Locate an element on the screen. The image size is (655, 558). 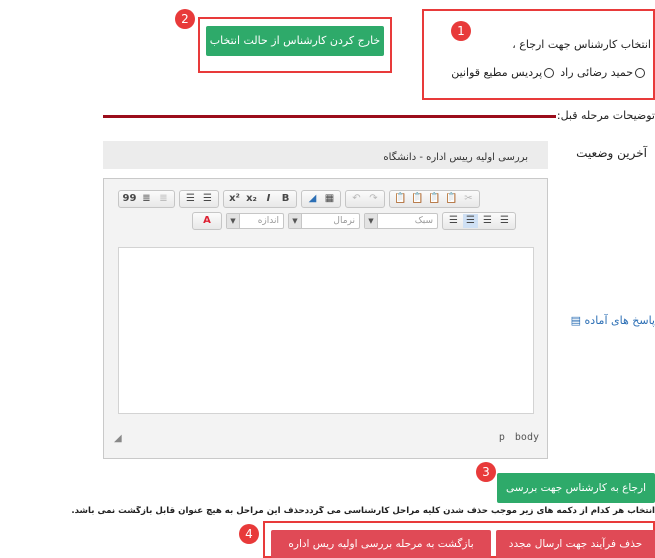
editor-status-path: p body is located at coordinates (519, 437).